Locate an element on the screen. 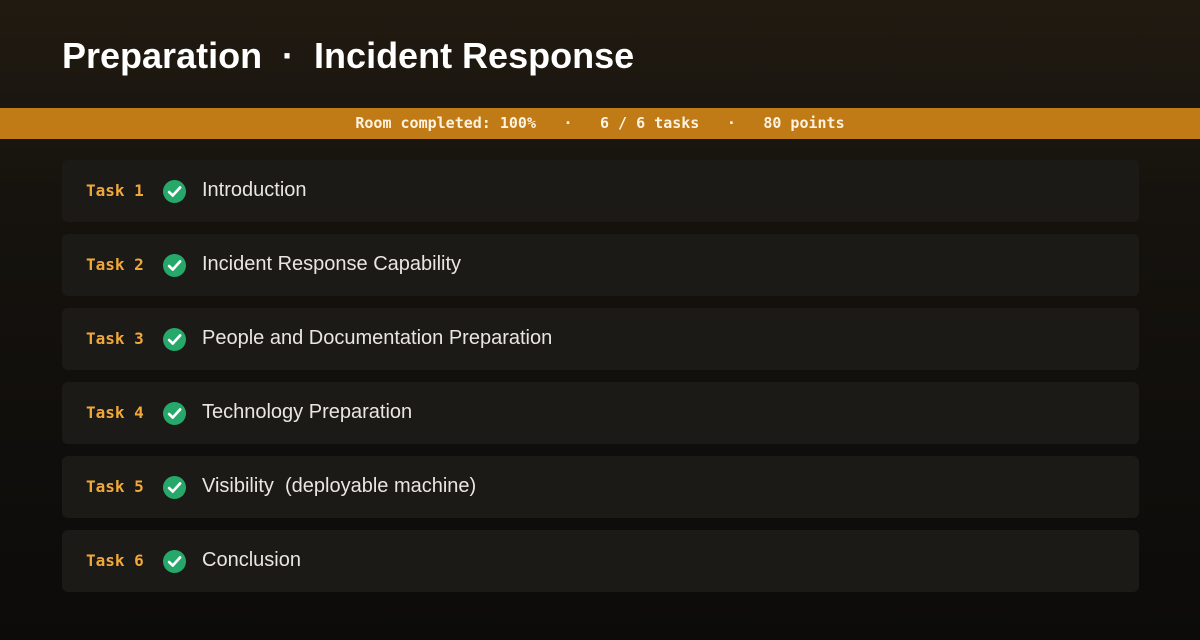 The image size is (1200, 640). completion-label: Room completed: 100% is located at coordinates (445, 123).